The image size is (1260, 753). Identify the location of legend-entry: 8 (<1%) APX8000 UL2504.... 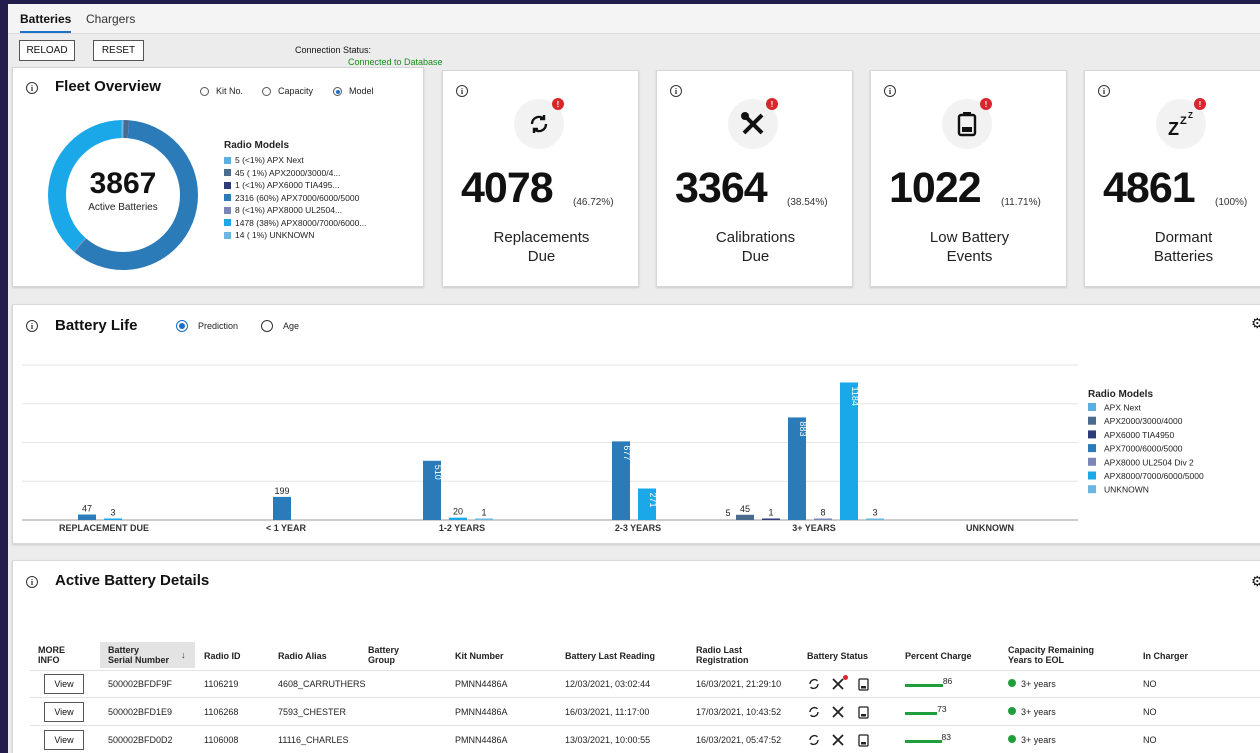
(283, 210).